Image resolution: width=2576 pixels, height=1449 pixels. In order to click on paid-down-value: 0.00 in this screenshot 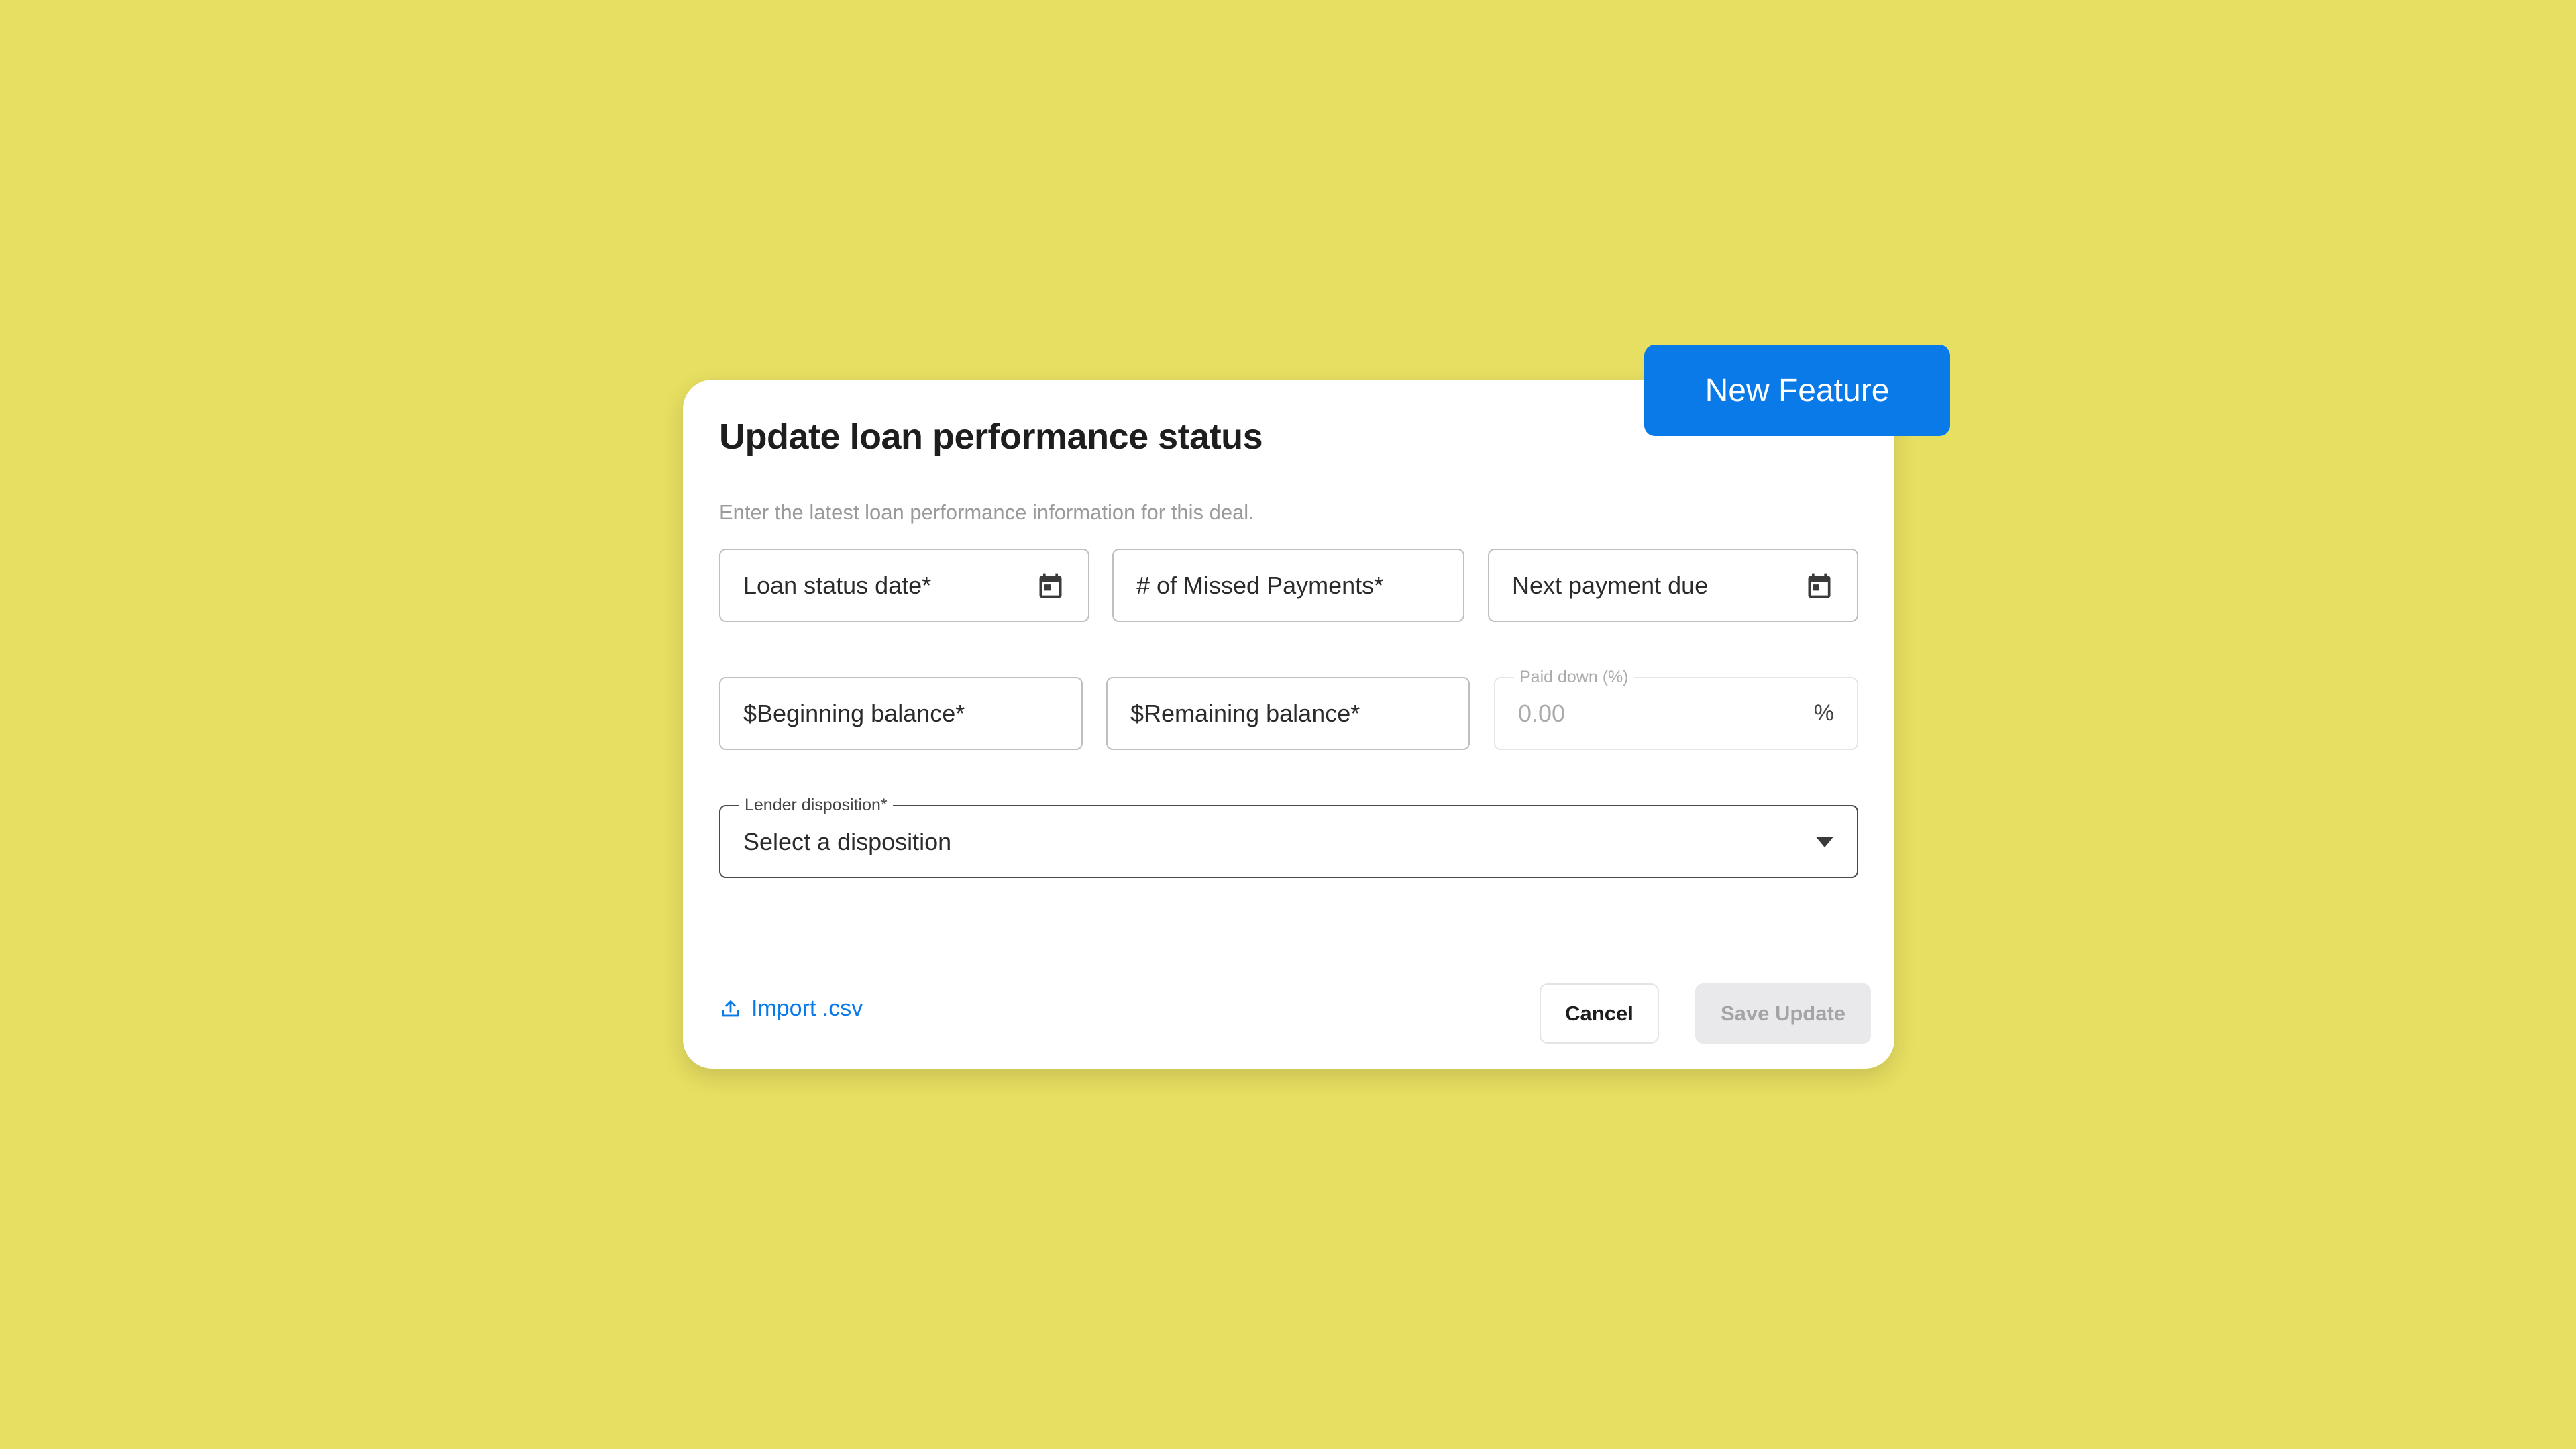, I will do `click(1542, 713)`.